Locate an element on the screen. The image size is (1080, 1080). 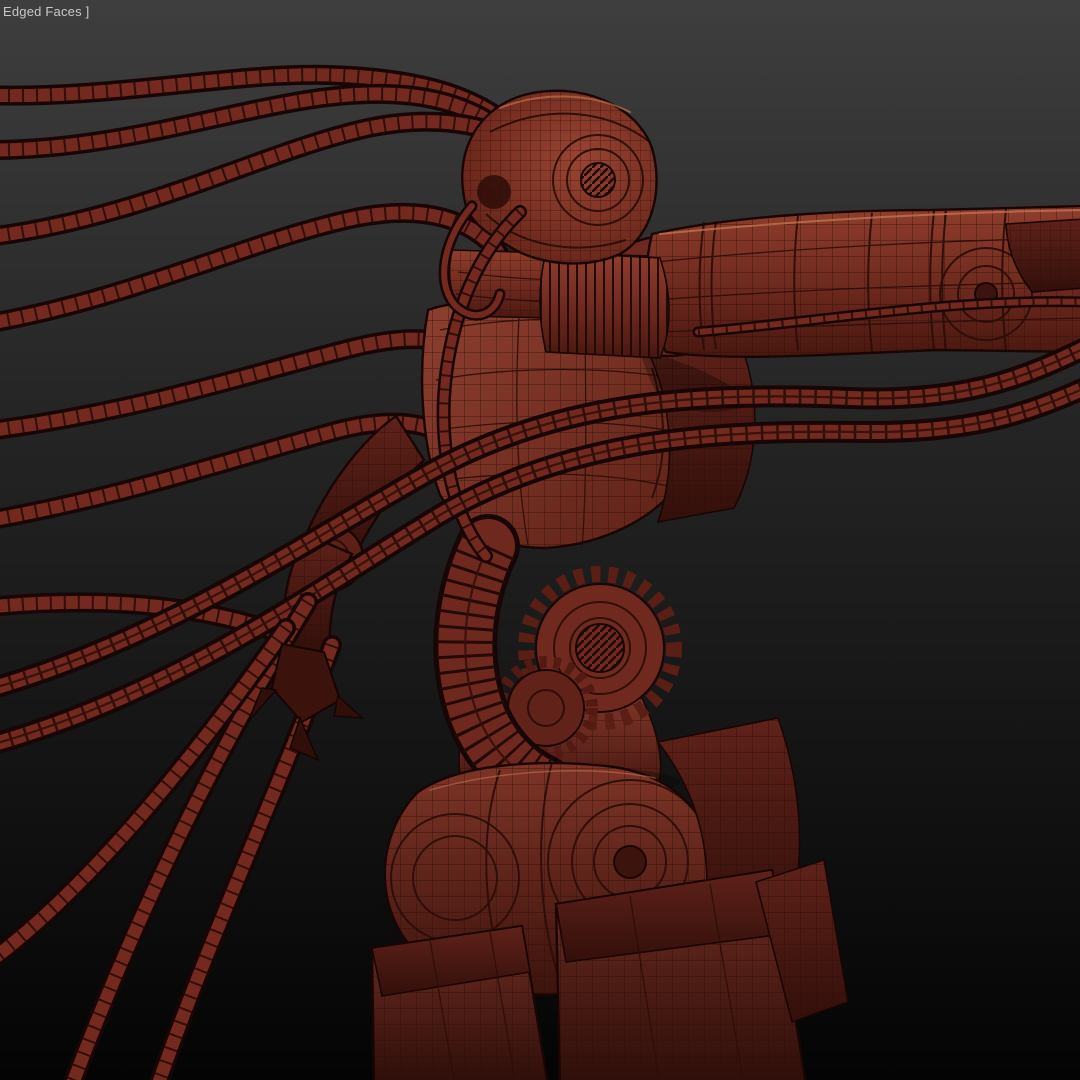
viewport-label-bar: Edged Faces ] is located at coordinates (46, 11).